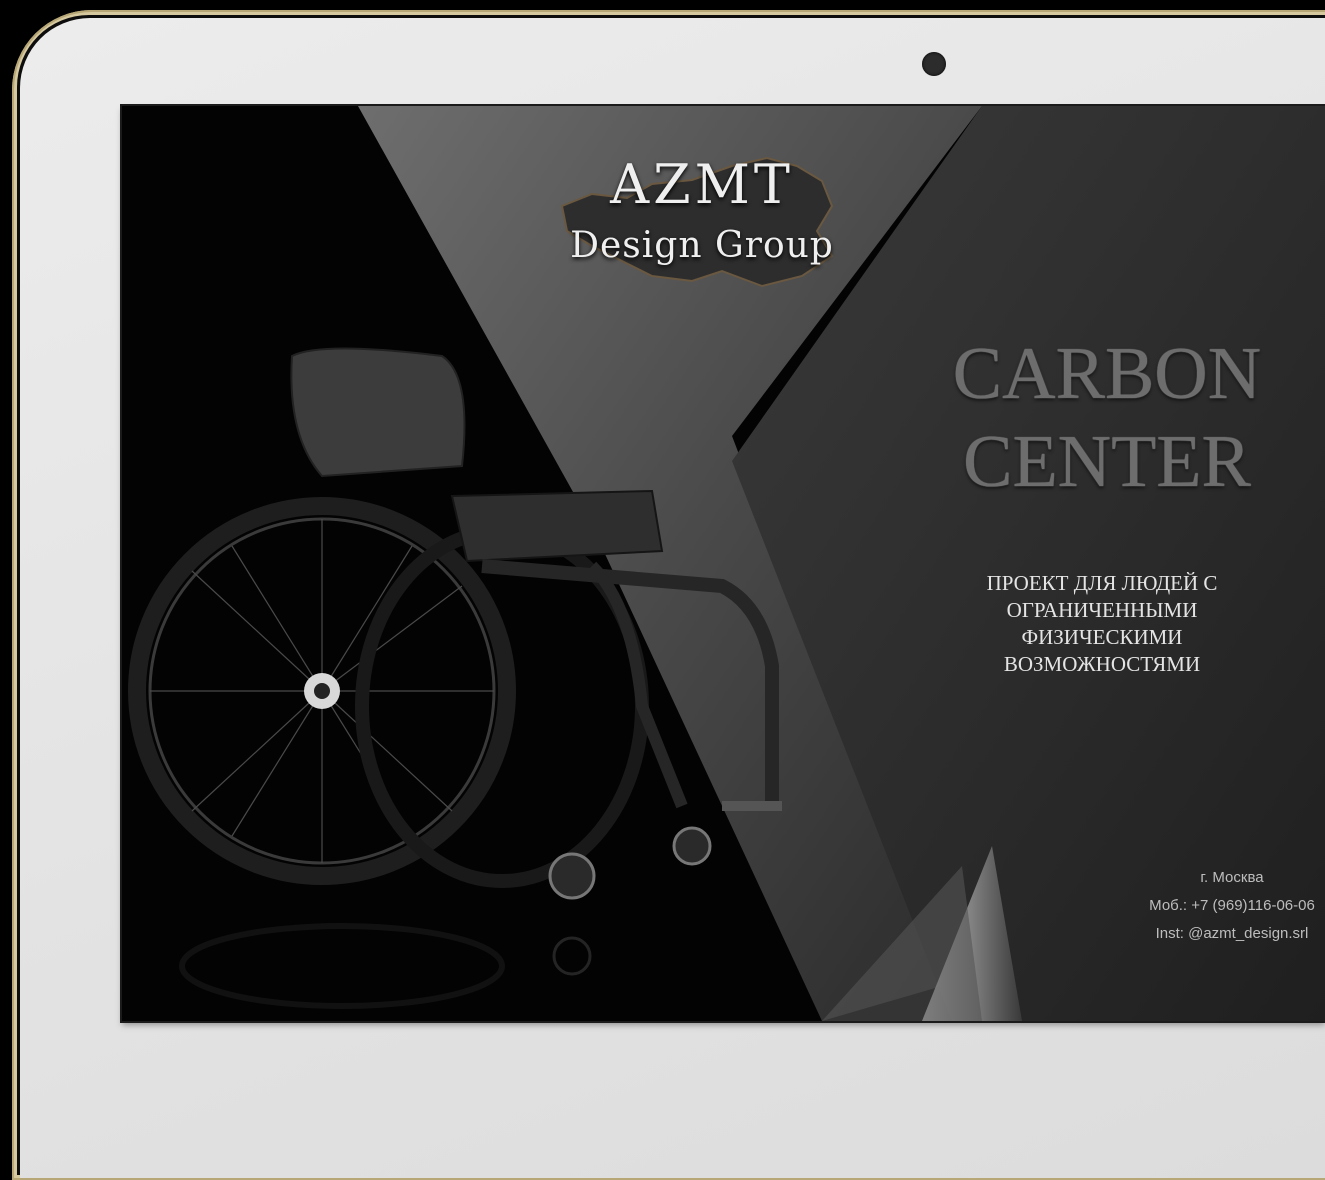  I want to click on logo-title: AZMT, so click(702, 184).